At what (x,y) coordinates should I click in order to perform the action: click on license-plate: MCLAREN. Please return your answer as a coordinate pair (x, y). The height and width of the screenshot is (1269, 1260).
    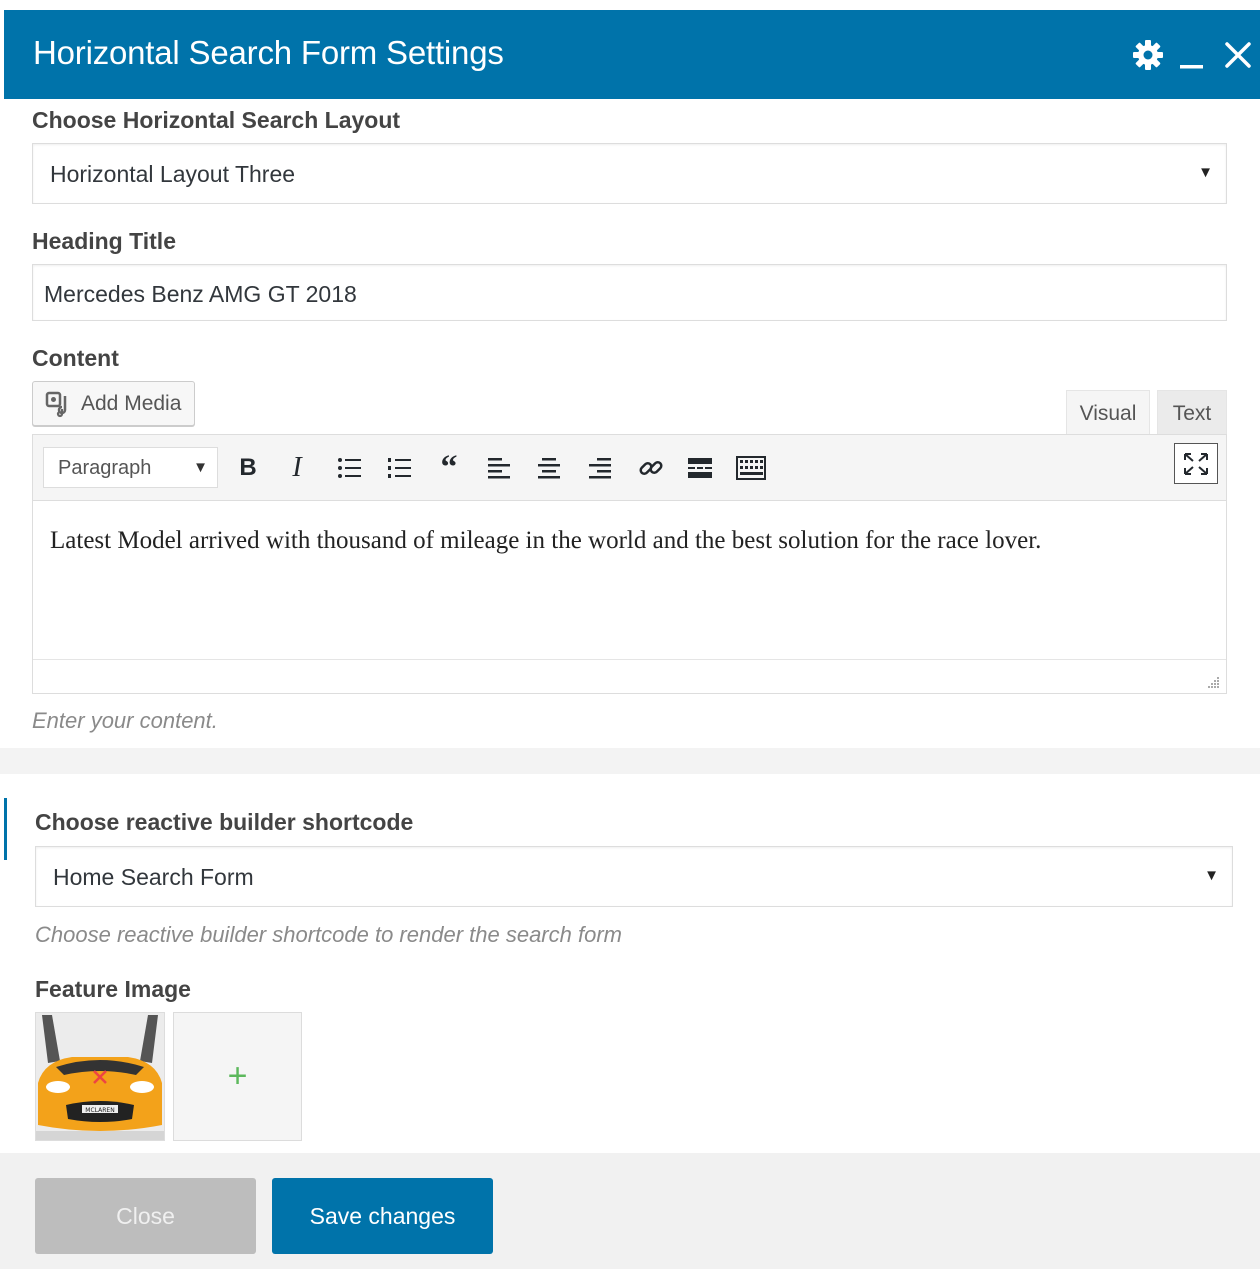
    Looking at the image, I should click on (99, 1110).